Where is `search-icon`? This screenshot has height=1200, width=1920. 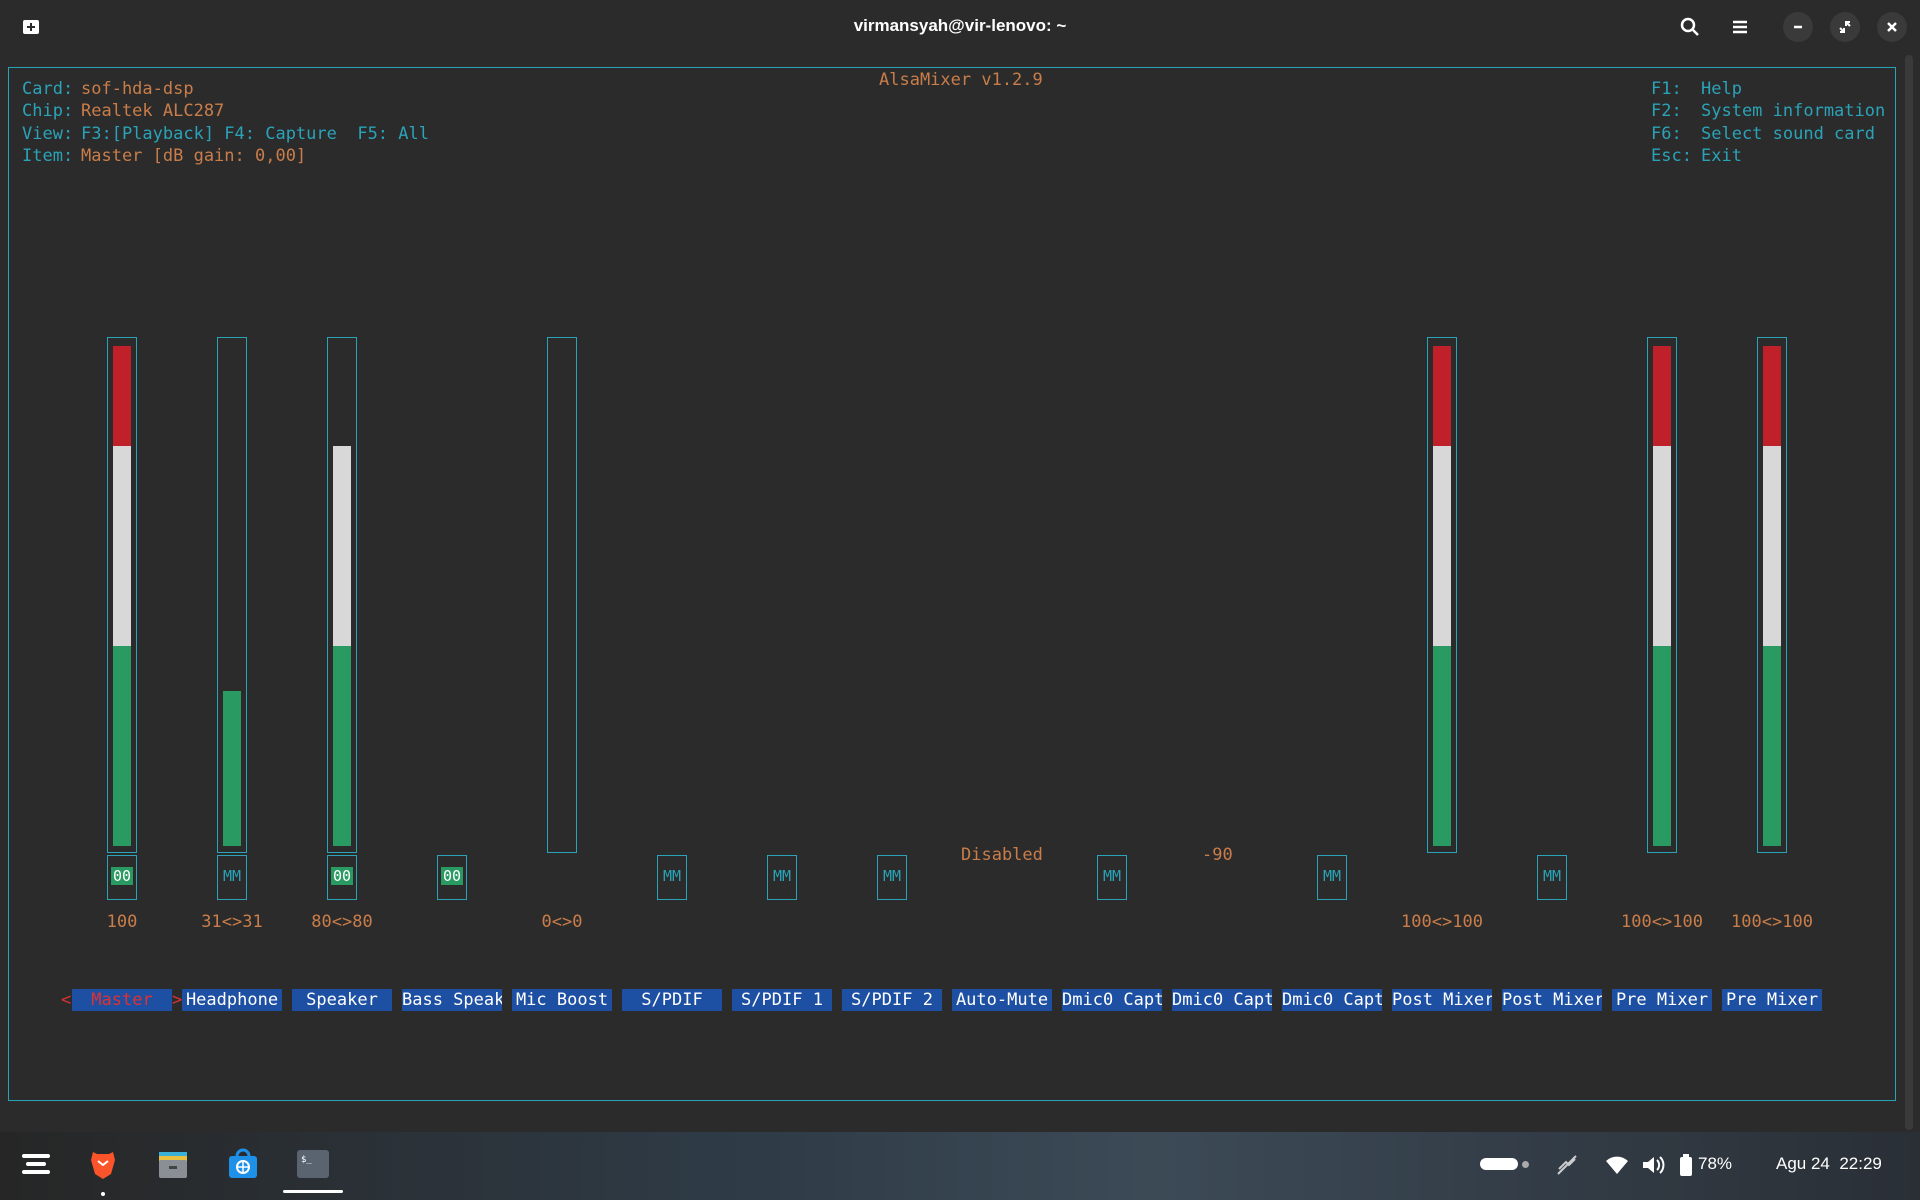
search-icon is located at coordinates (1690, 27).